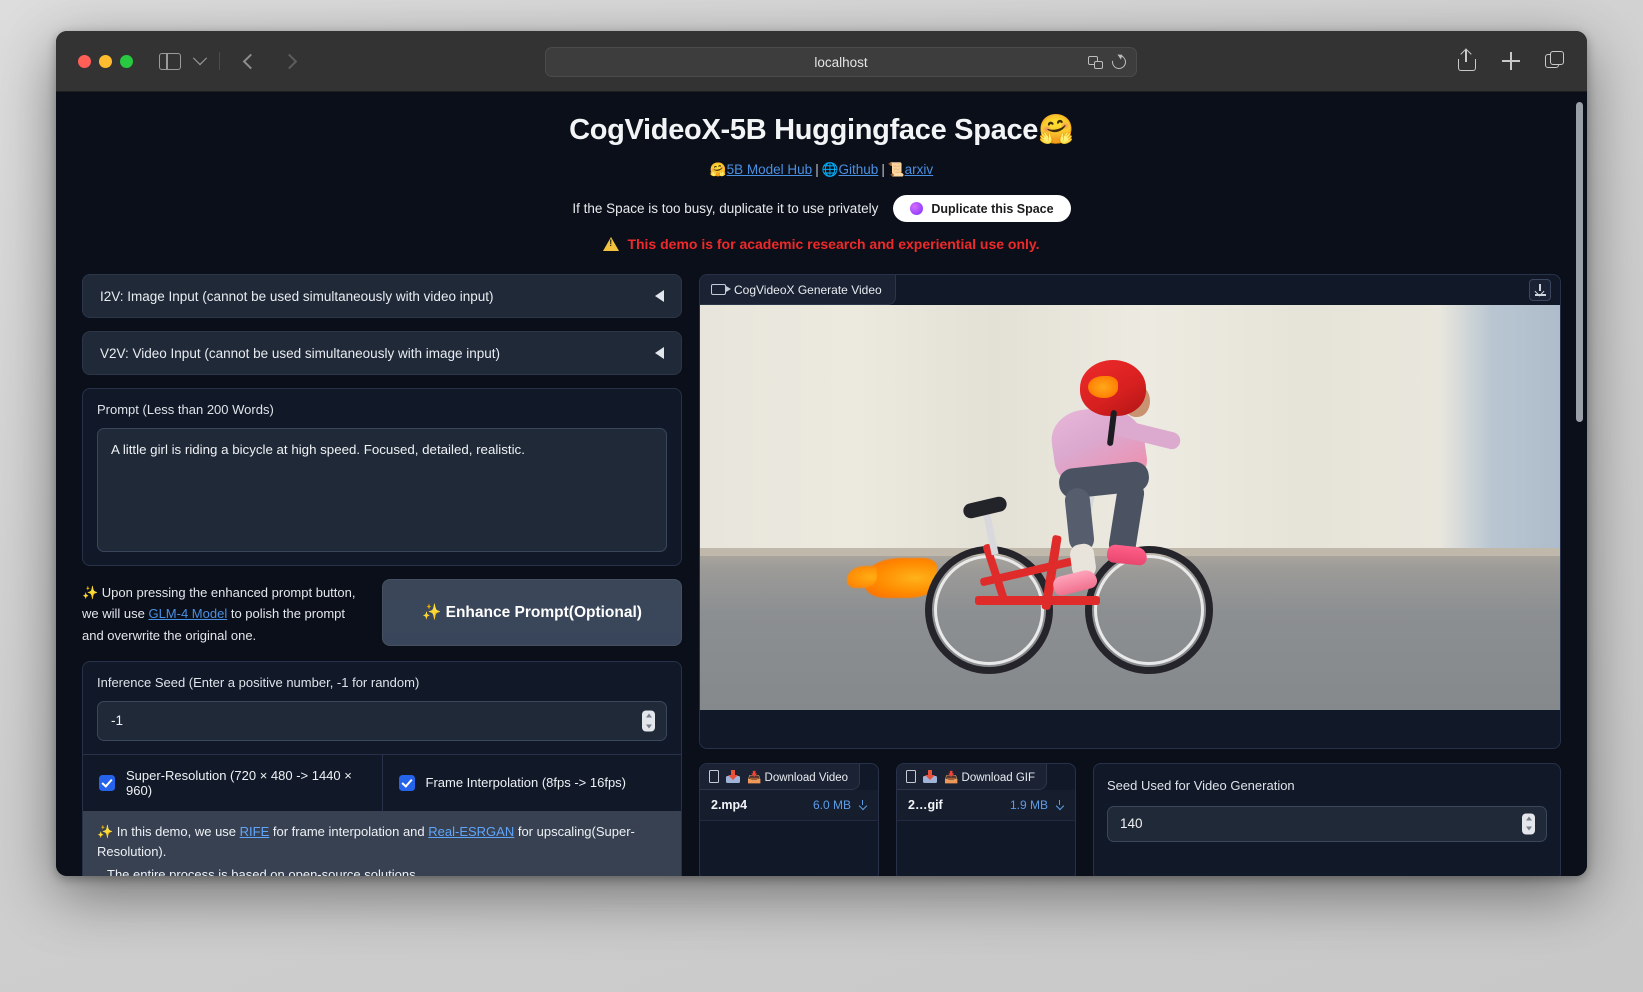 Image resolution: width=1643 pixels, height=992 pixels. I want to click on download-gif-filename: 2…gif, so click(925, 805).